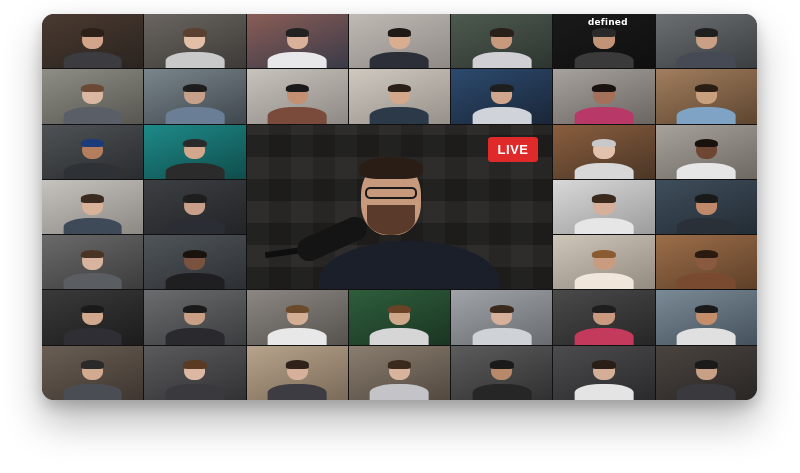 Image resolution: width=800 pixels, height=473 pixels. What do you see at coordinates (399, 207) in the screenshot?
I see `featured-speaker-video: LIVE` at bounding box center [399, 207].